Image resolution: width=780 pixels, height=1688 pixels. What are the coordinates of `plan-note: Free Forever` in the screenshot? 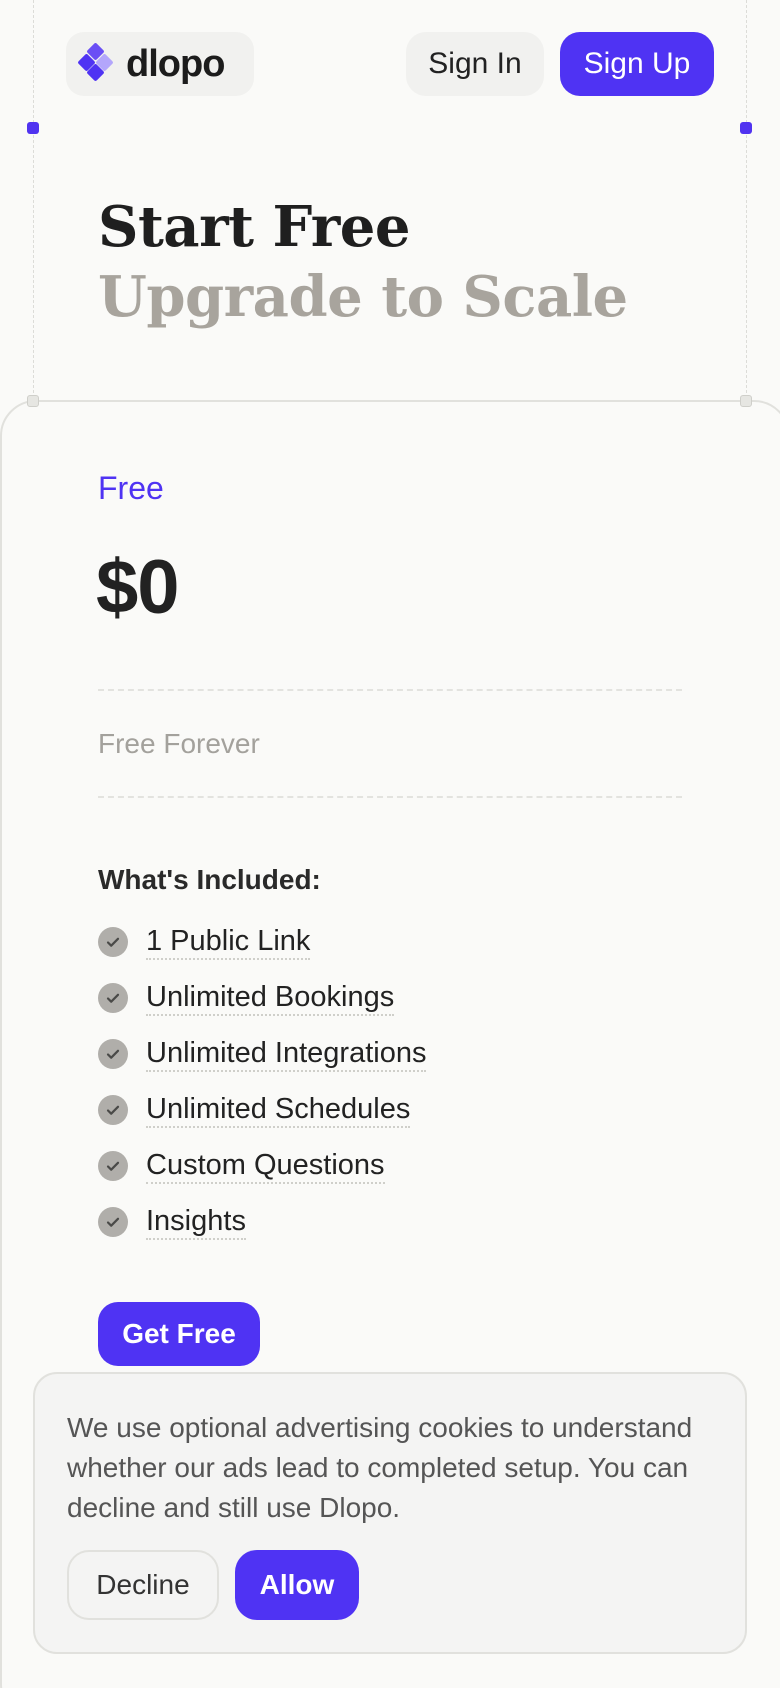 It's located at (179, 743).